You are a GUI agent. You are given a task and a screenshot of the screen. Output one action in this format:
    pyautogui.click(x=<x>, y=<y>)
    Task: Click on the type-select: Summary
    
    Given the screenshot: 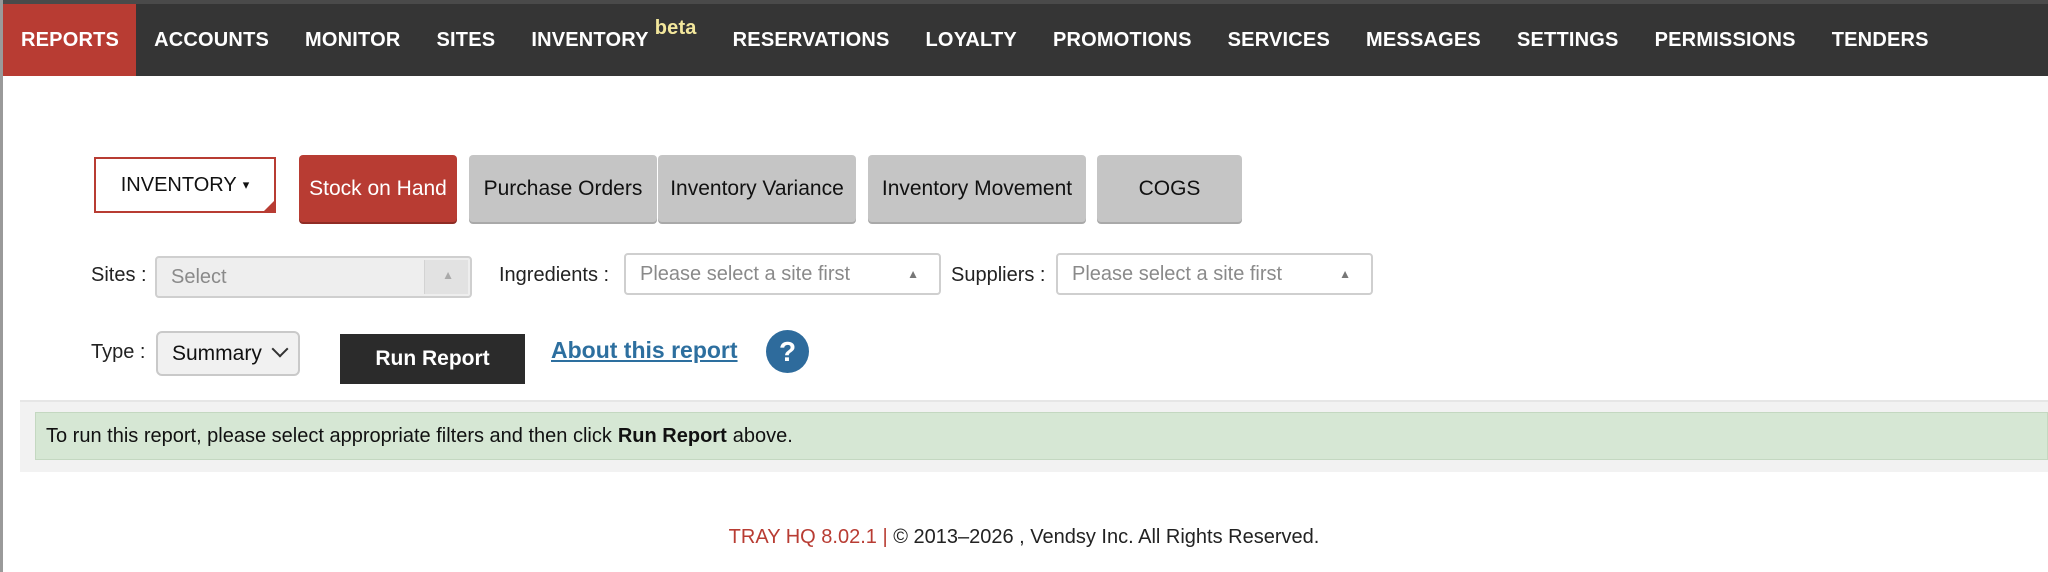 What is the action you would take?
    pyautogui.click(x=228, y=353)
    